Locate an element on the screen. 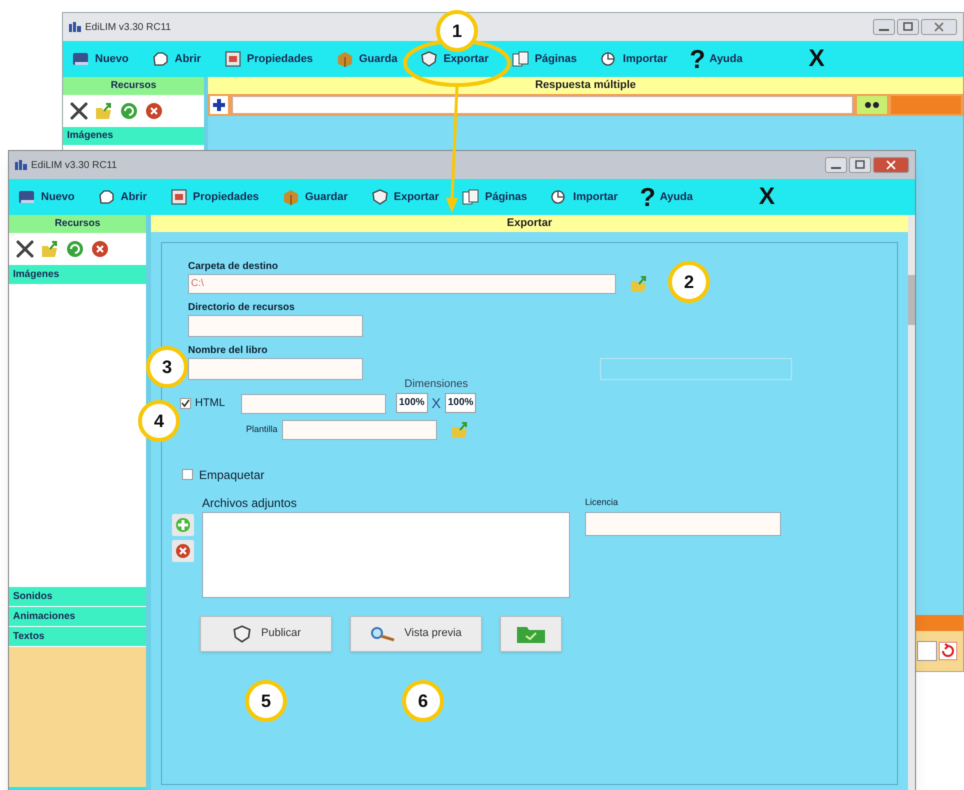 Image resolution: width=964 pixels, height=790 pixels. add-icon is located at coordinates (183, 525).